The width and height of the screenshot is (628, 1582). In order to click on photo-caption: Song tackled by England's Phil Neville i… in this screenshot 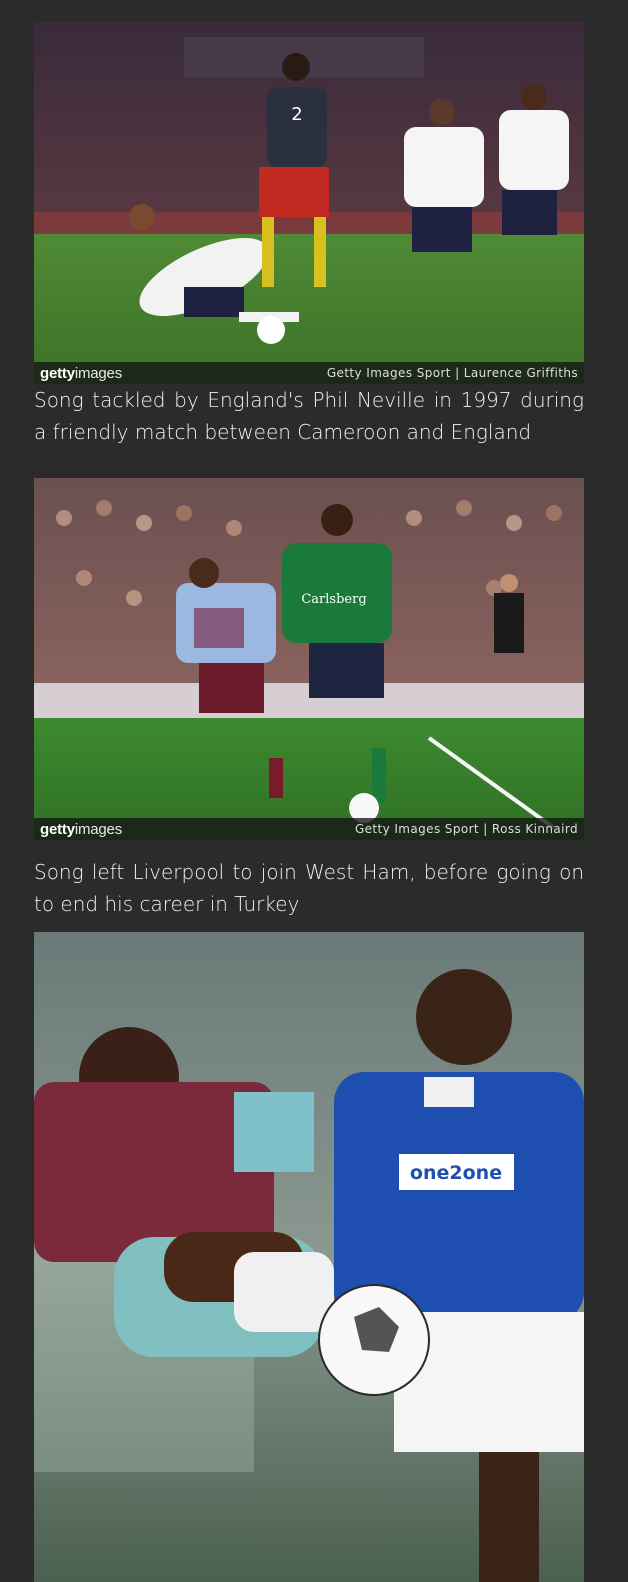, I will do `click(309, 416)`.